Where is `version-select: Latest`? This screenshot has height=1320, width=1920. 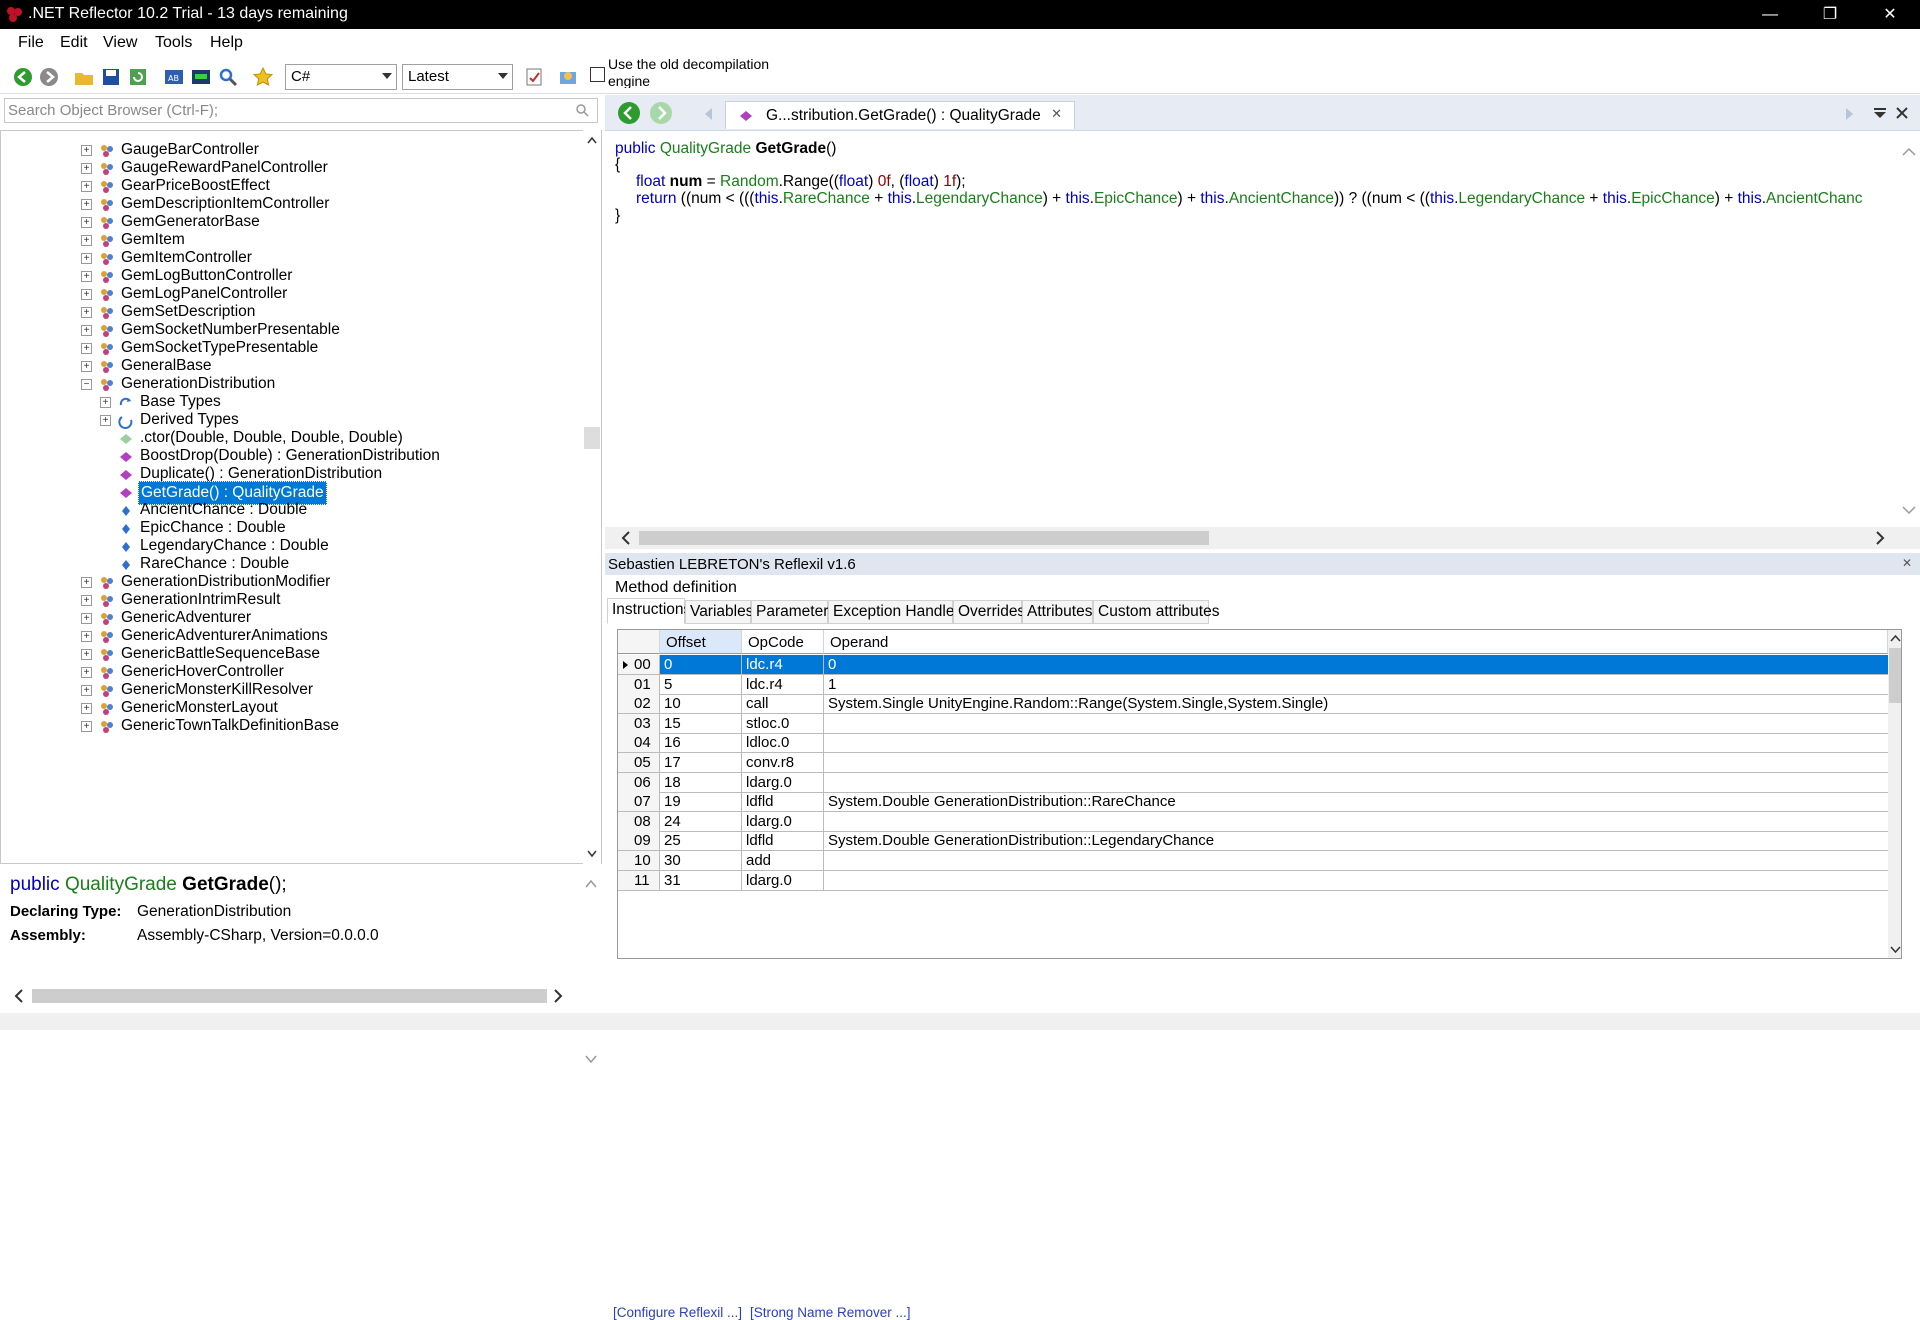
version-select: Latest is located at coordinates (457, 77).